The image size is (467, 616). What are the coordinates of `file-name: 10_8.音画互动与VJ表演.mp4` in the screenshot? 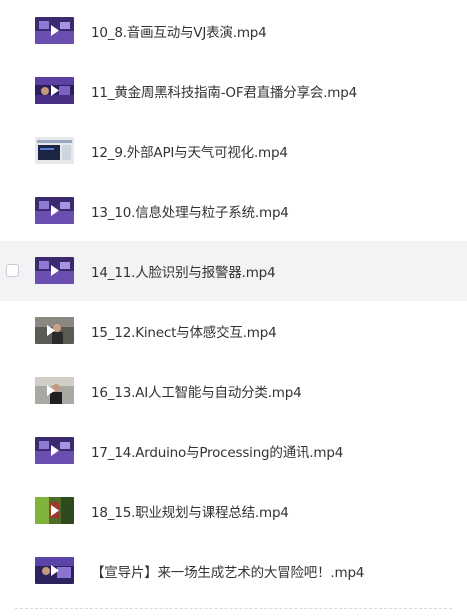 It's located at (179, 32).